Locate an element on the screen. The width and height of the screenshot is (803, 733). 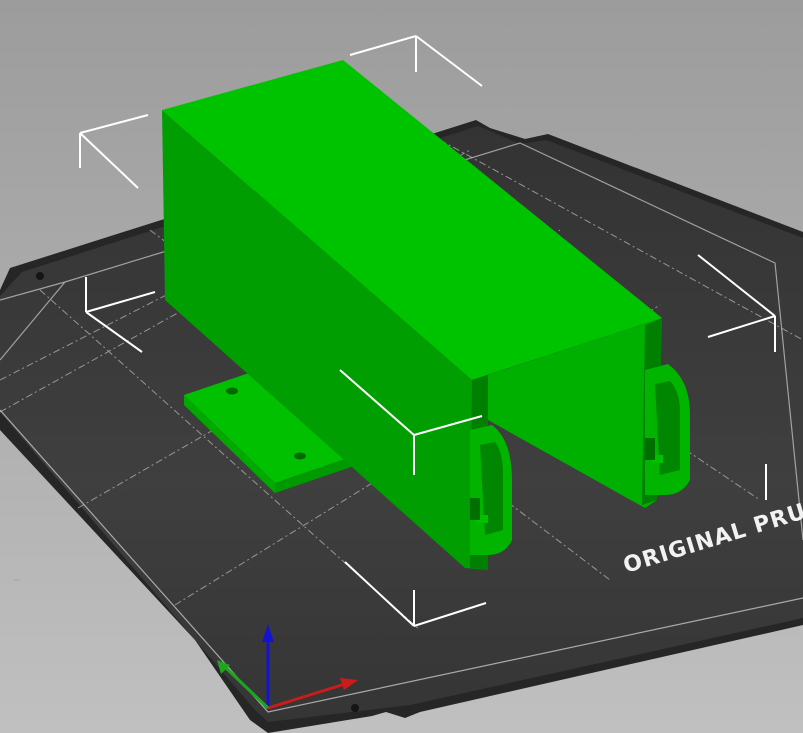
model-clip-left is located at coordinates (491, 490).